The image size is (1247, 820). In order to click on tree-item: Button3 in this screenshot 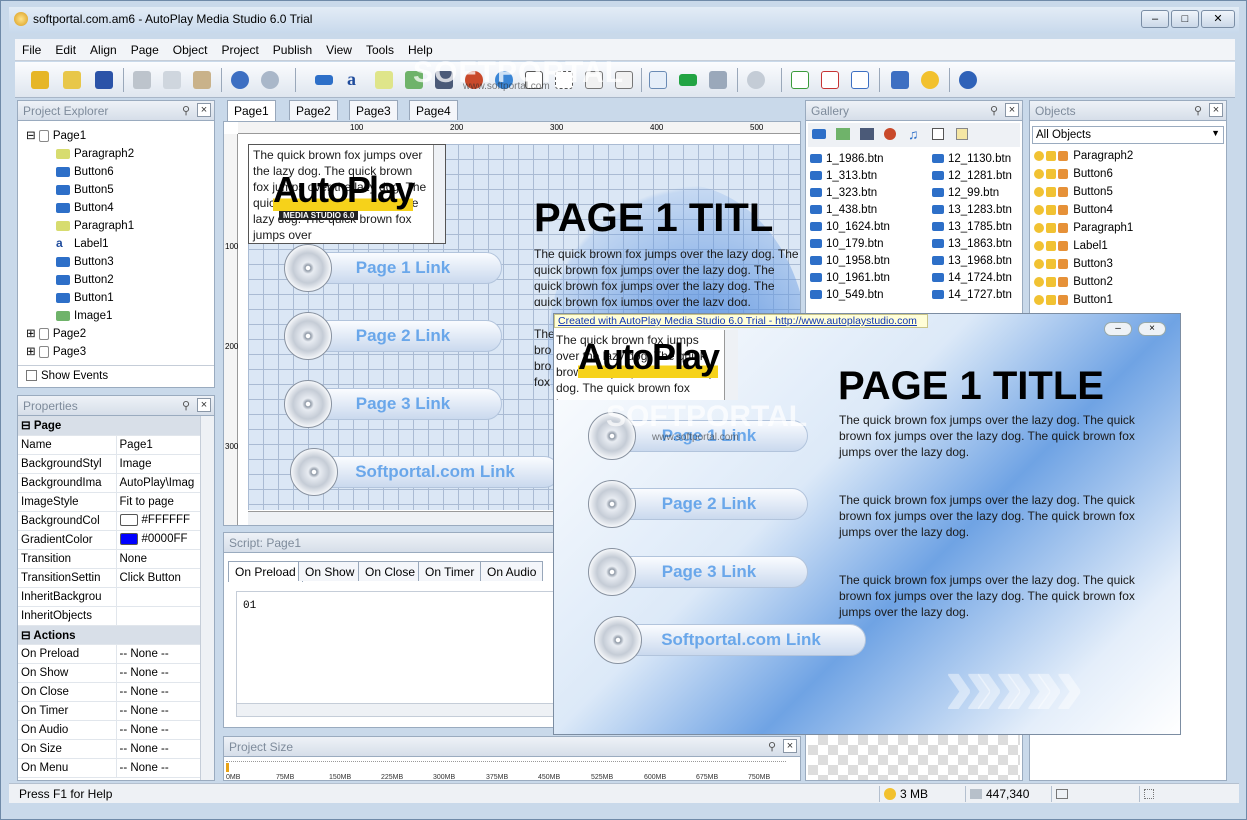, I will do `click(120, 262)`.